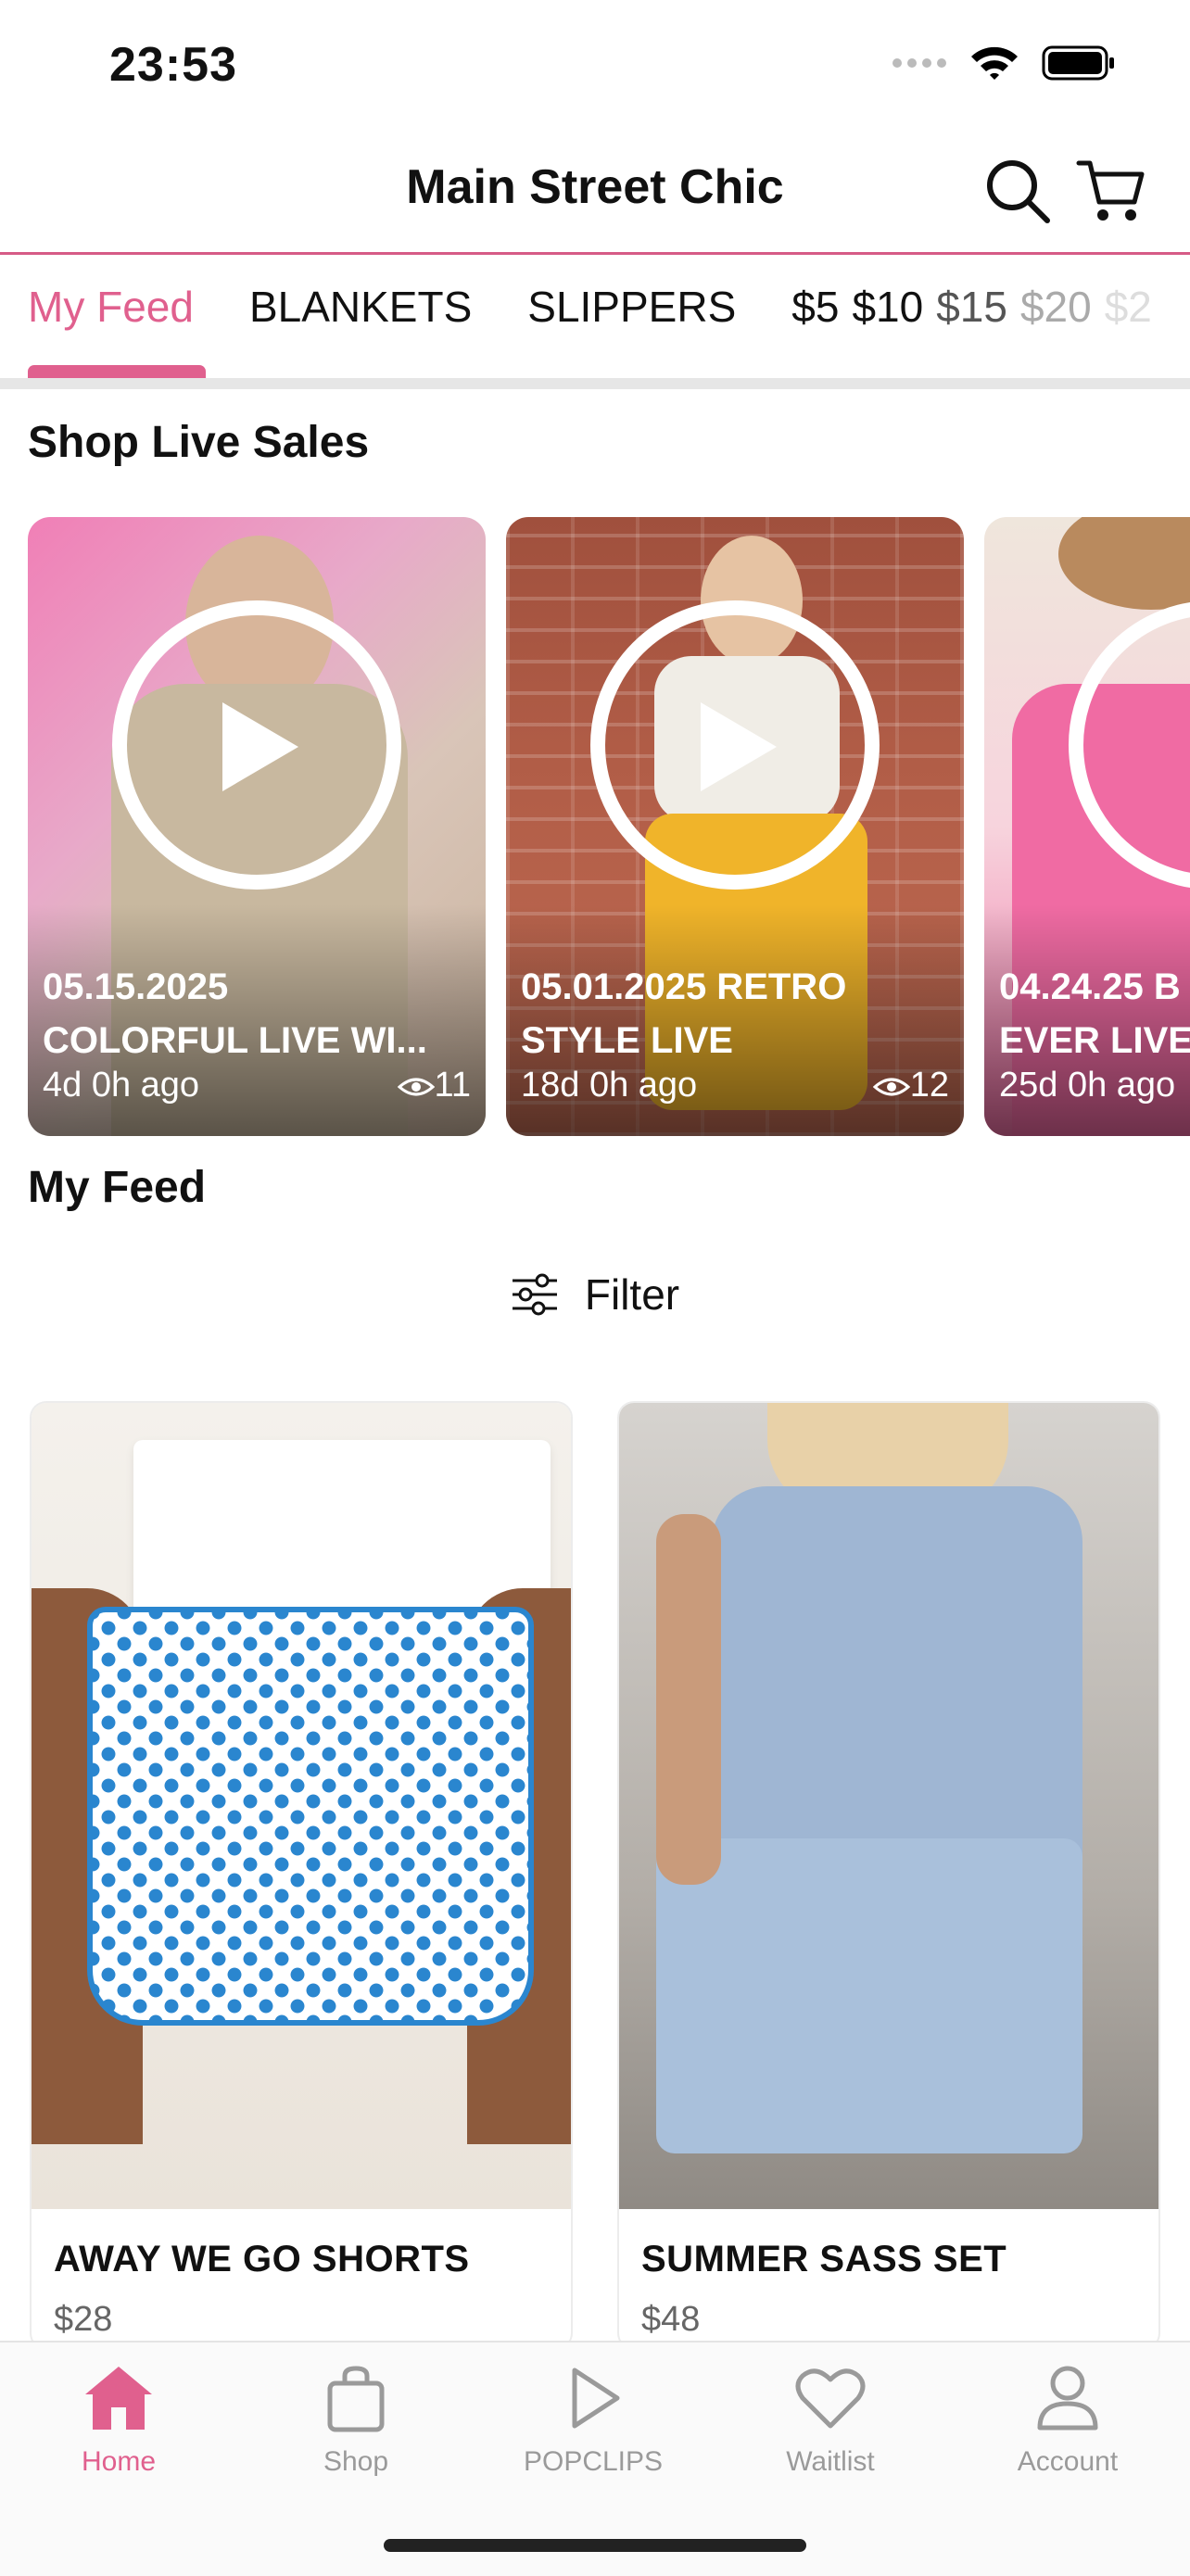 The height and width of the screenshot is (2576, 1190). I want to click on wifi-icon, so click(994, 63).